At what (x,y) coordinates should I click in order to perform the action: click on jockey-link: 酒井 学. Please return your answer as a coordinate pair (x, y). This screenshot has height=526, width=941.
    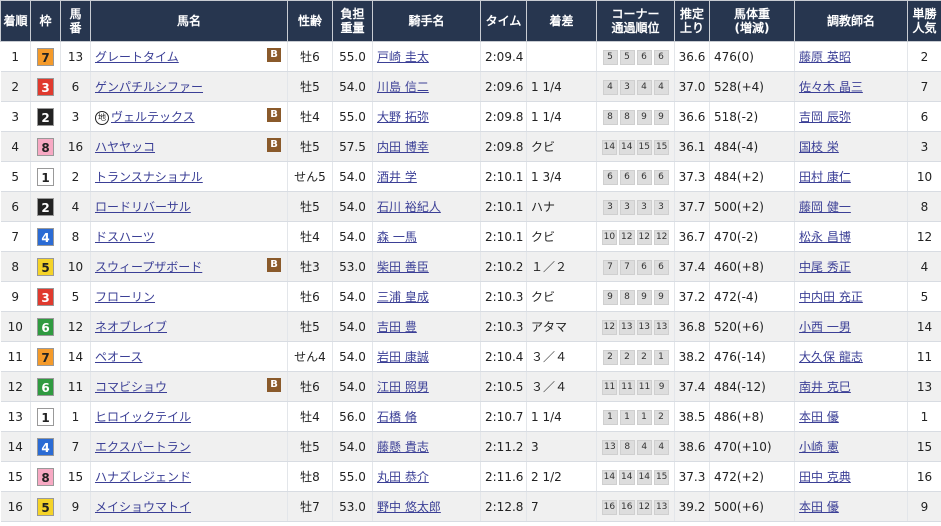
    Looking at the image, I should click on (397, 177).